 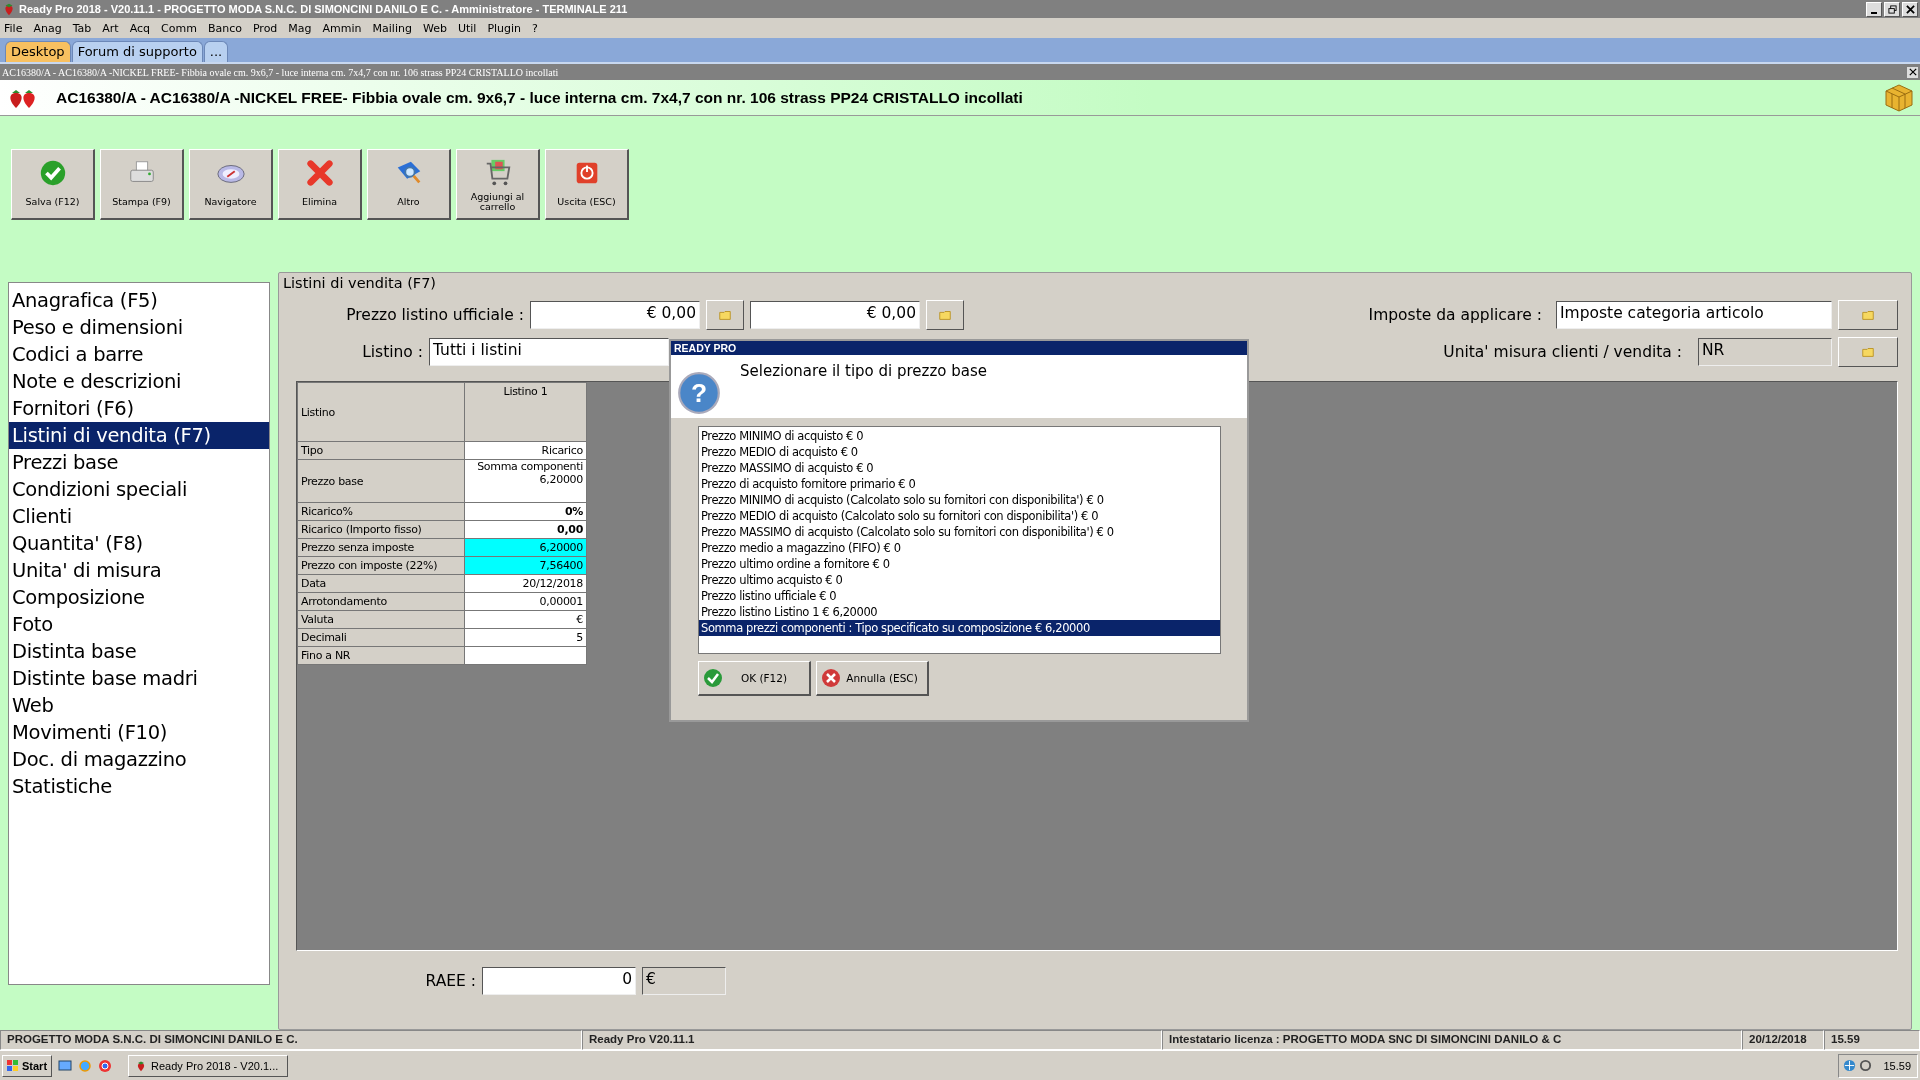 What do you see at coordinates (549, 352) in the screenshot?
I see `price-list-field: Tutti i listini` at bounding box center [549, 352].